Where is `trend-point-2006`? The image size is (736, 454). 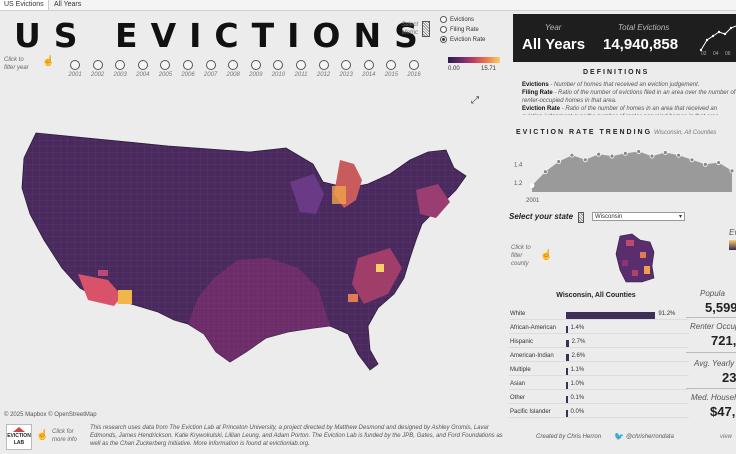
trend-point-2006 is located at coordinates (599, 154).